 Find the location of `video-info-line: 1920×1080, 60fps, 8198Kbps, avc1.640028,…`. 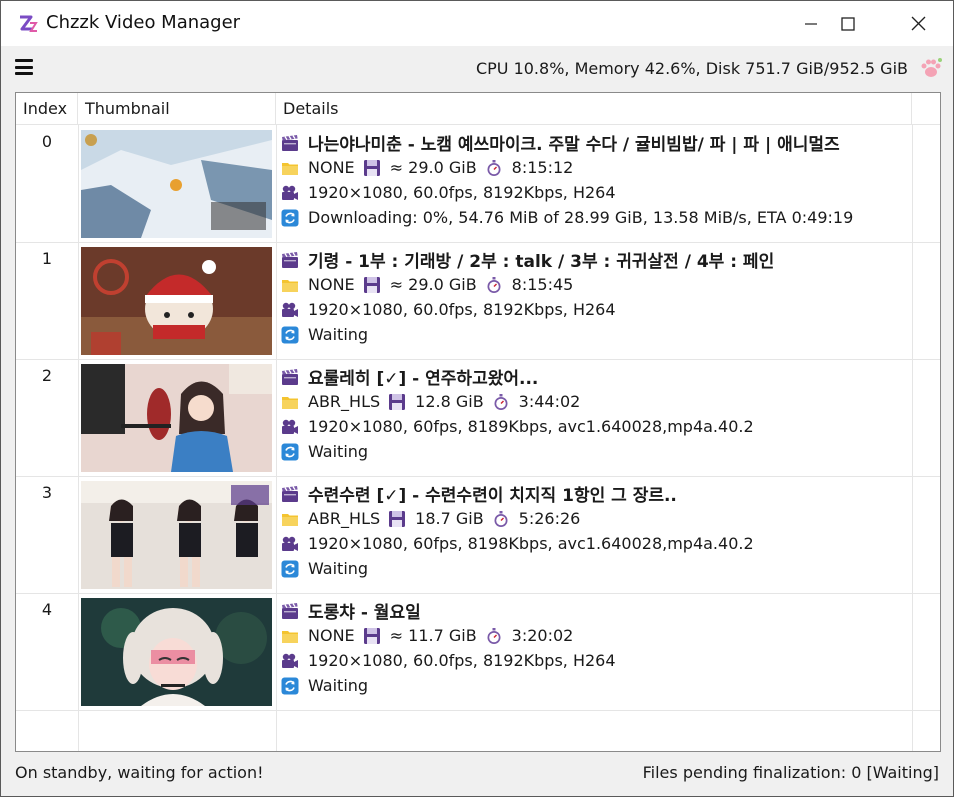

video-info-line: 1920×1080, 60fps, 8198Kbps, avc1.640028,… is located at coordinates (601, 543).